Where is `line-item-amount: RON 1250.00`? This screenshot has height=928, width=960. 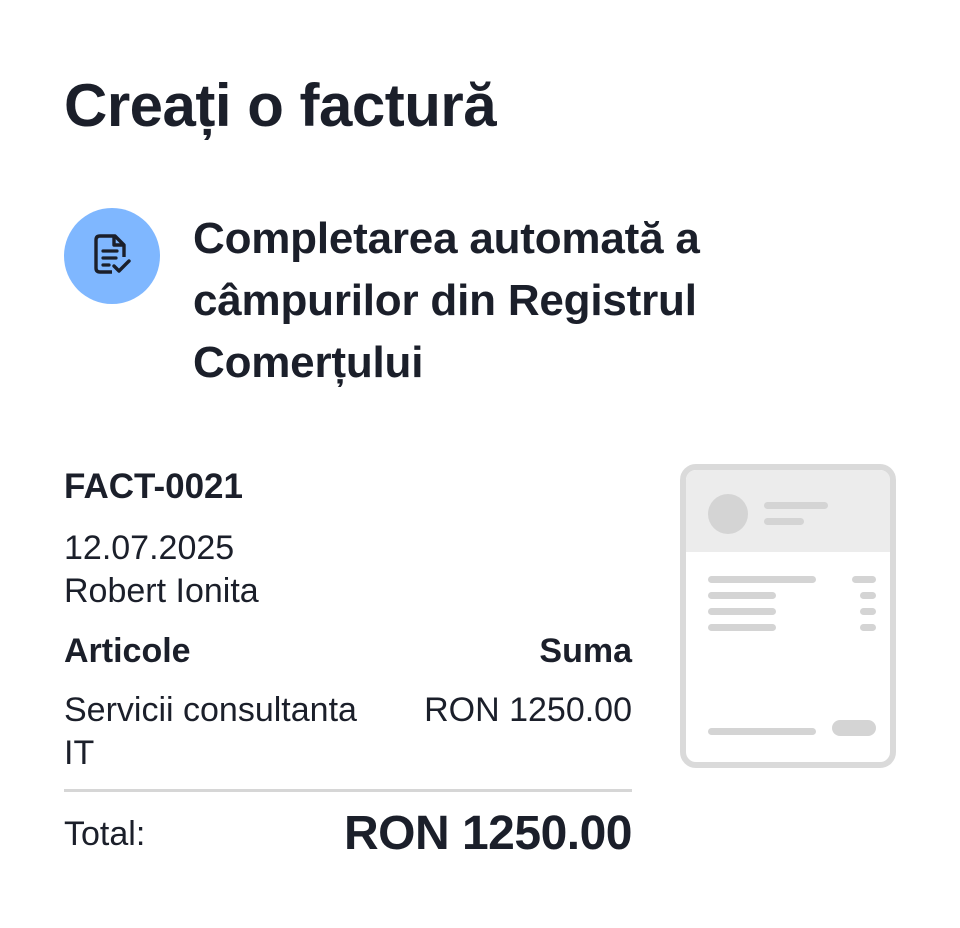 line-item-amount: RON 1250.00 is located at coordinates (528, 710).